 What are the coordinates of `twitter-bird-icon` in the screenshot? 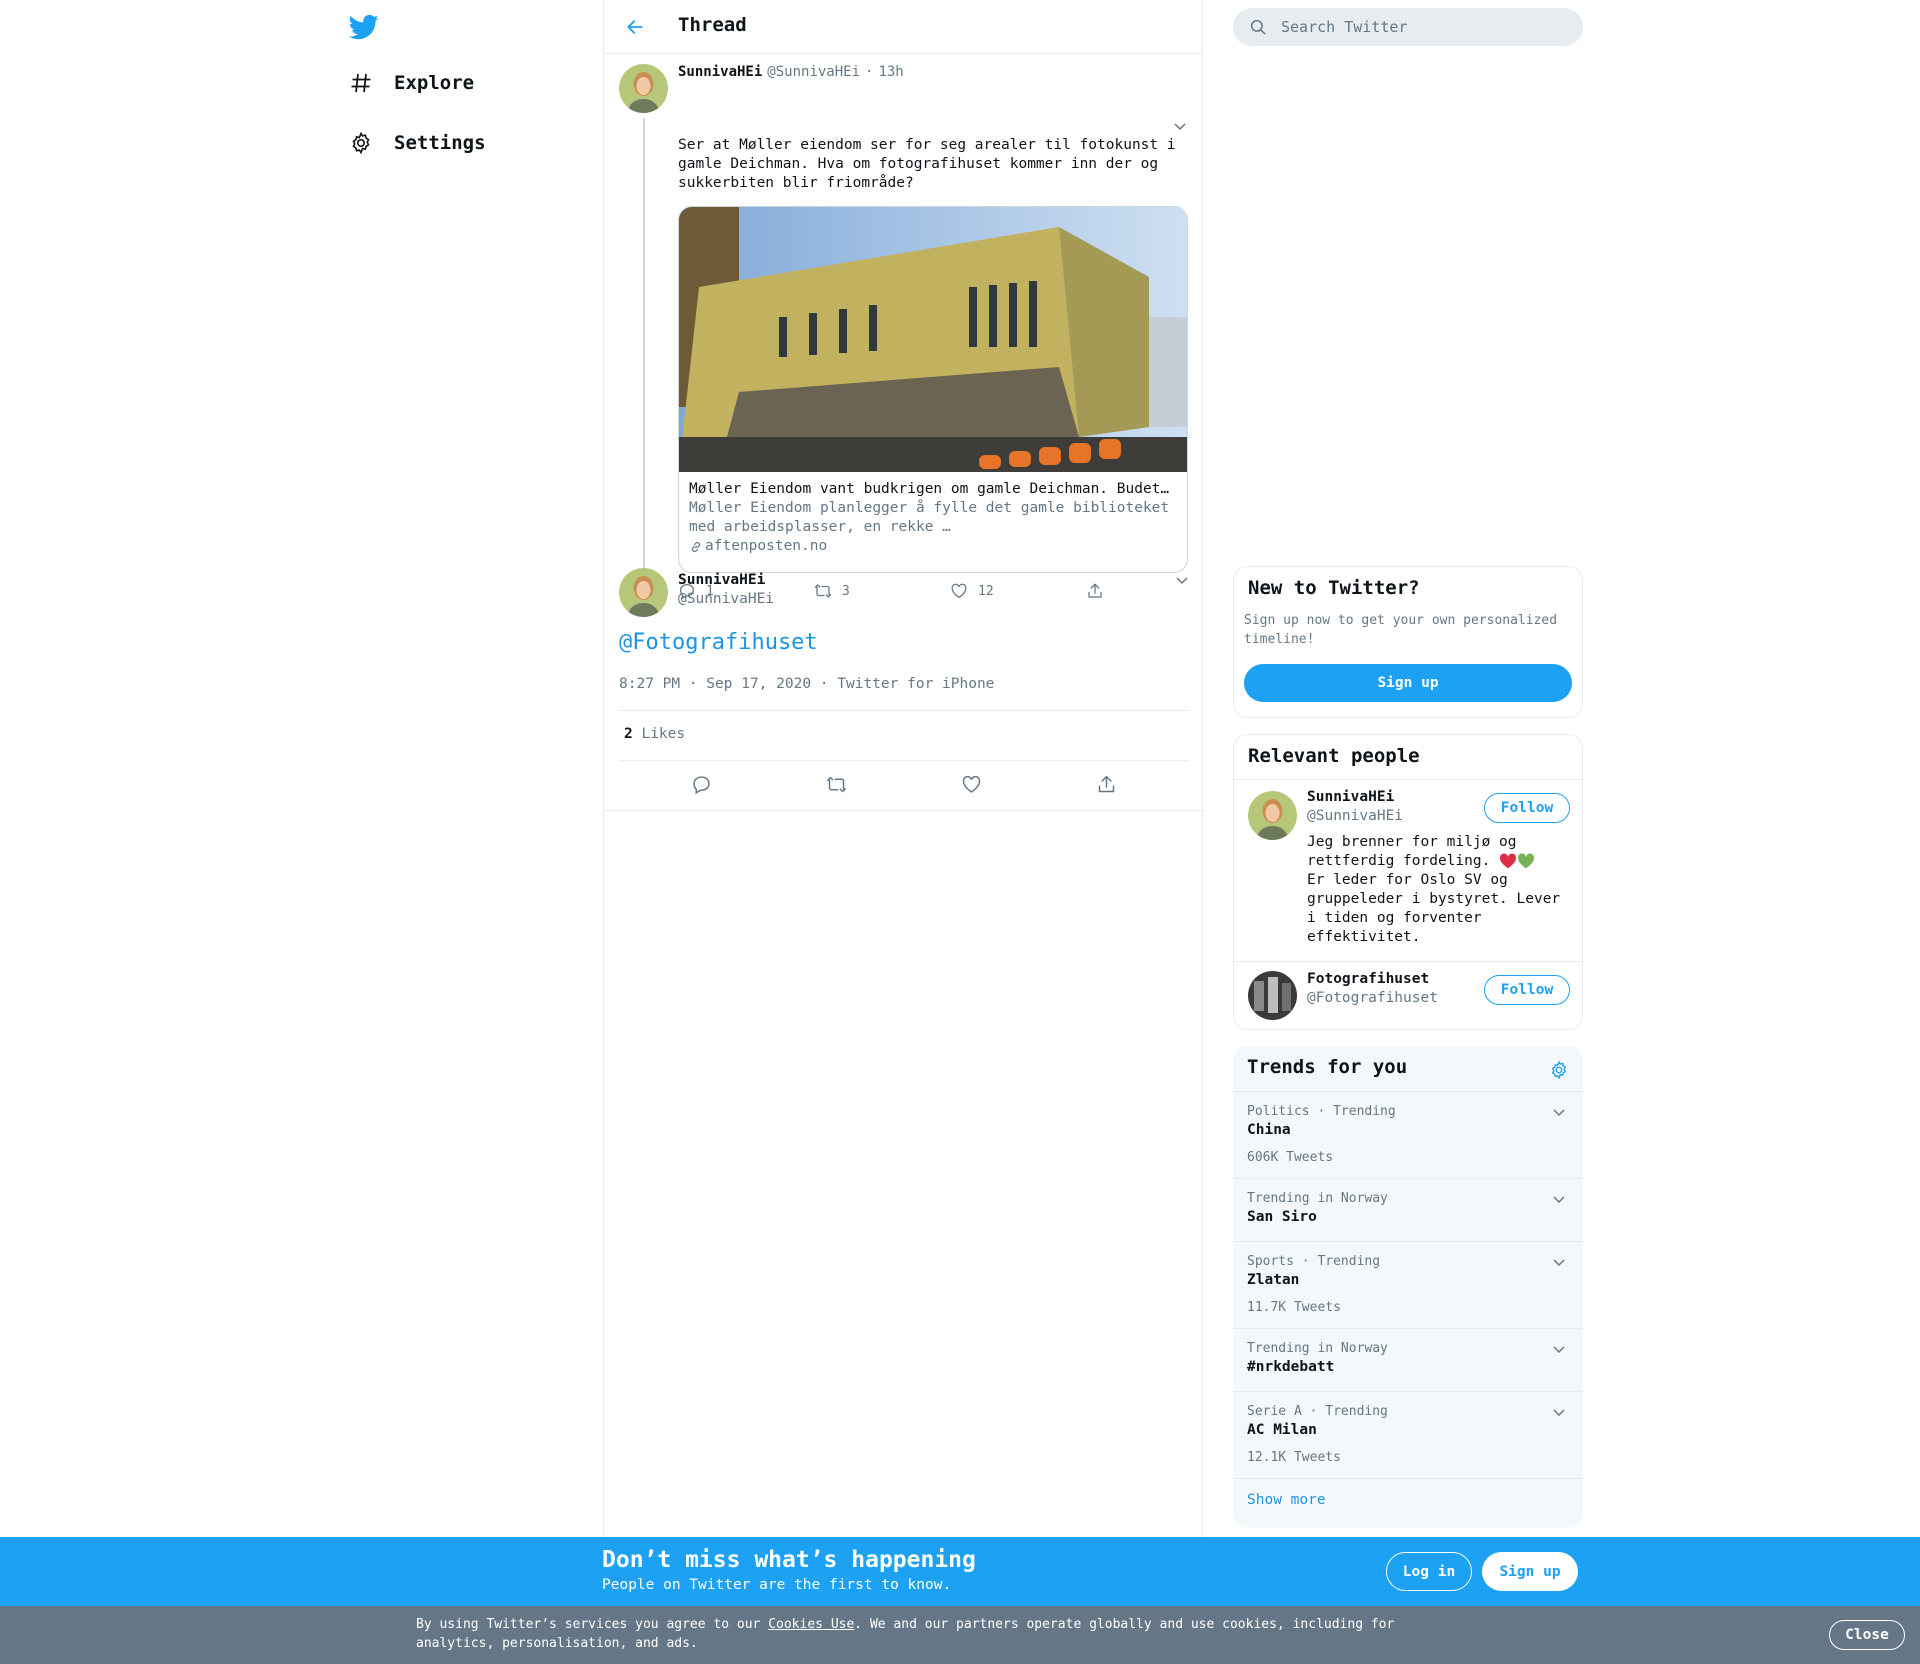 It's located at (364, 27).